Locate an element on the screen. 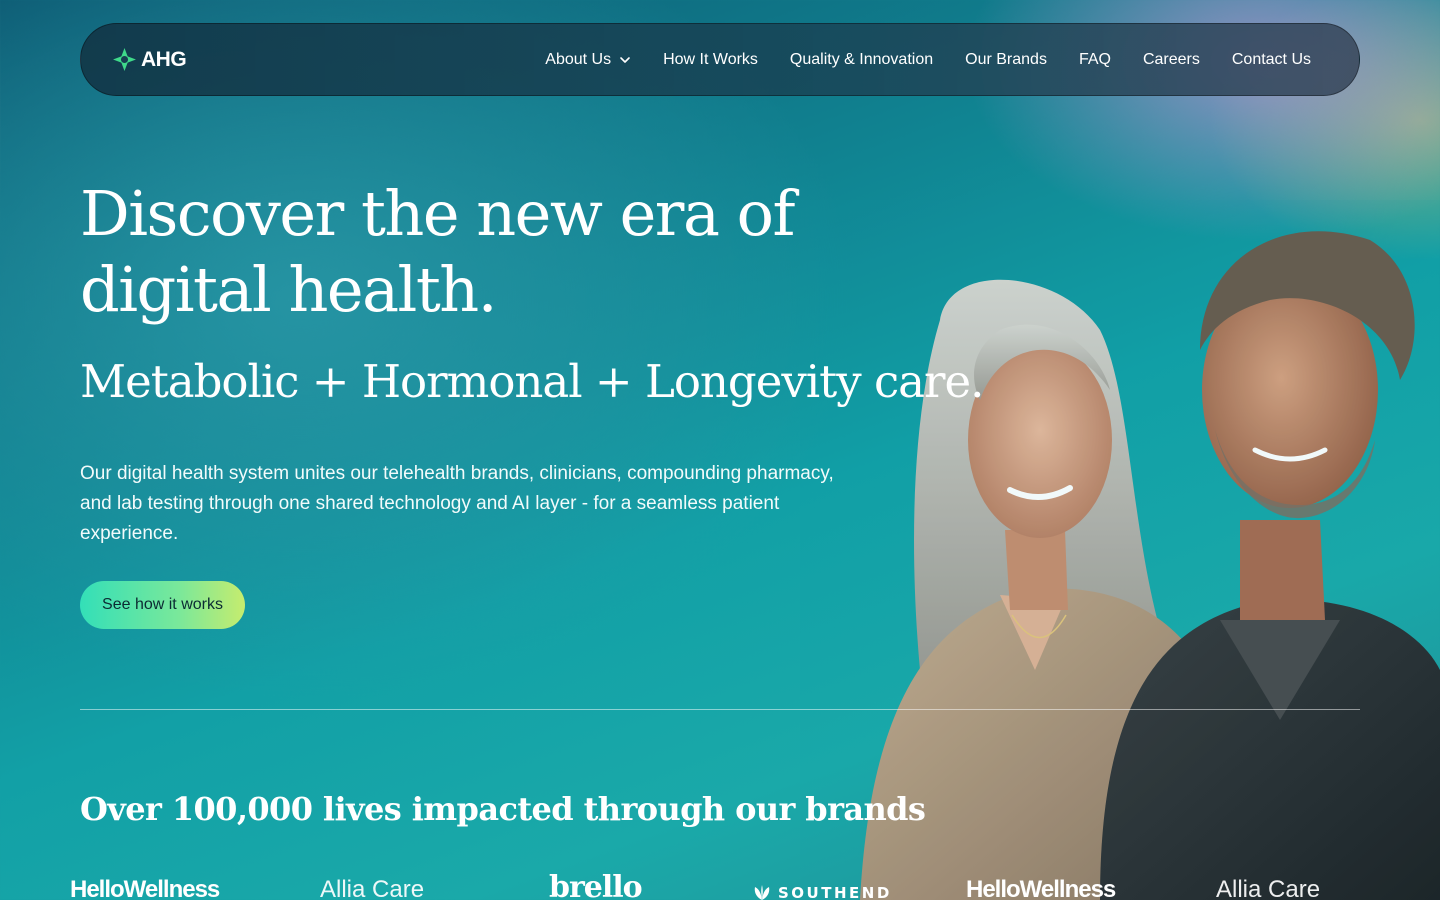 The image size is (1440, 900). hero-subtitle: Metabolic + Hormonal + Longevity care. is located at coordinates (532, 381).